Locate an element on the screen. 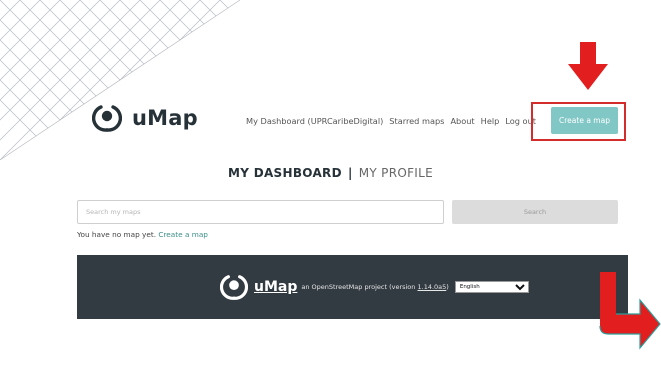  nav-my-dashboard: My Dashboard (UPRCaribeDigital) is located at coordinates (314, 121).